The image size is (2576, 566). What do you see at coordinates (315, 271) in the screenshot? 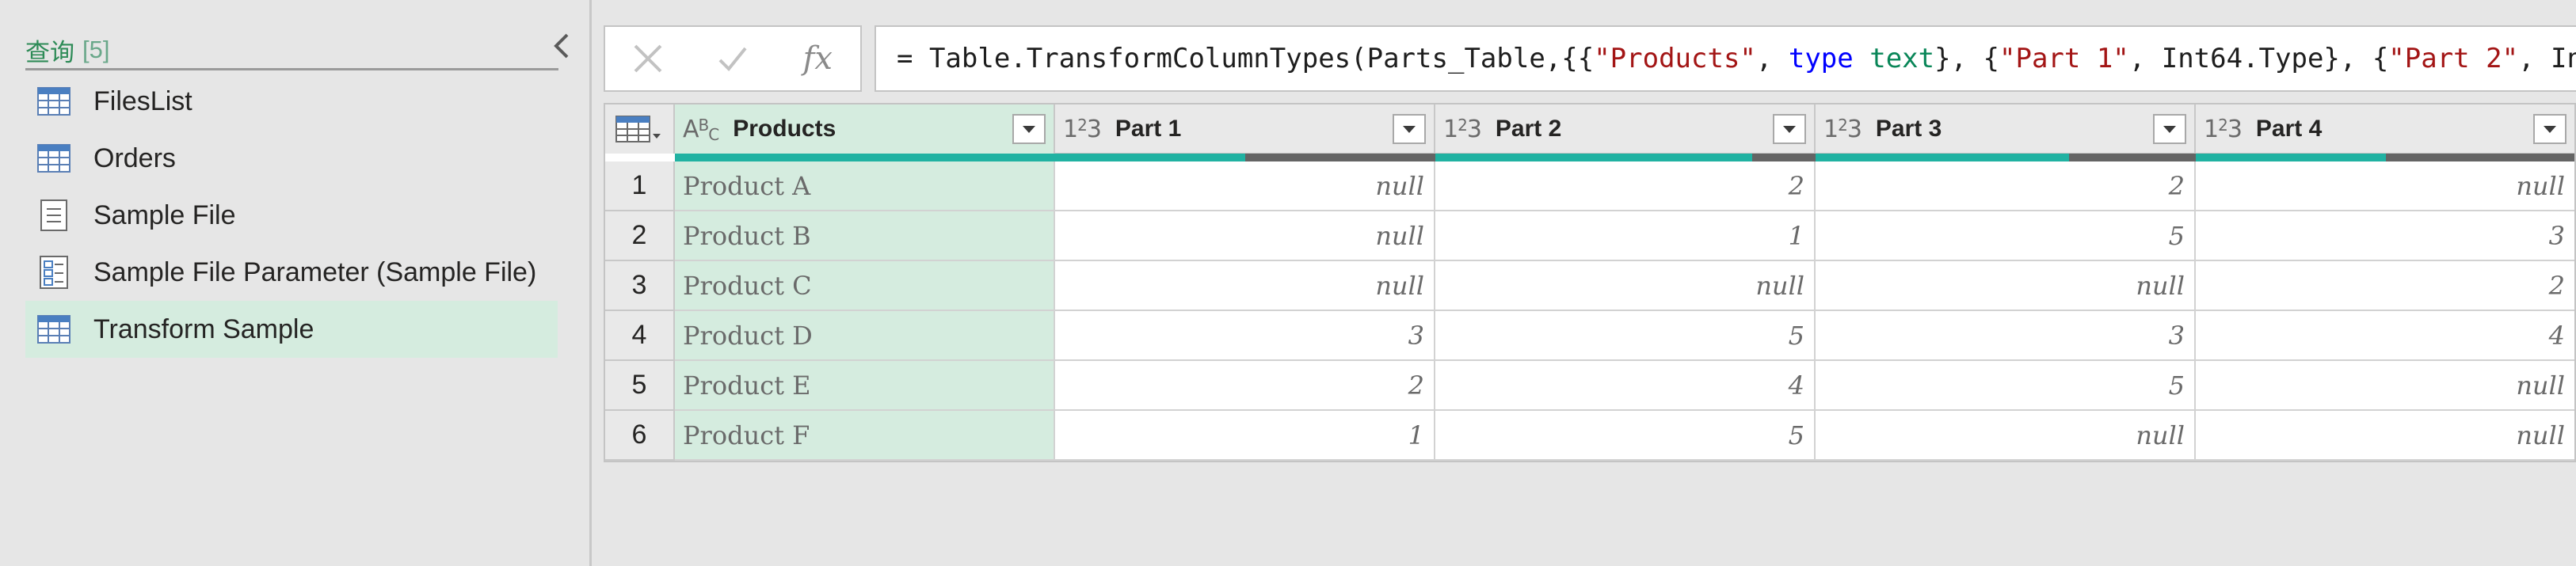
I see `query-item-label: Sample File Parameter (Sample File)` at bounding box center [315, 271].